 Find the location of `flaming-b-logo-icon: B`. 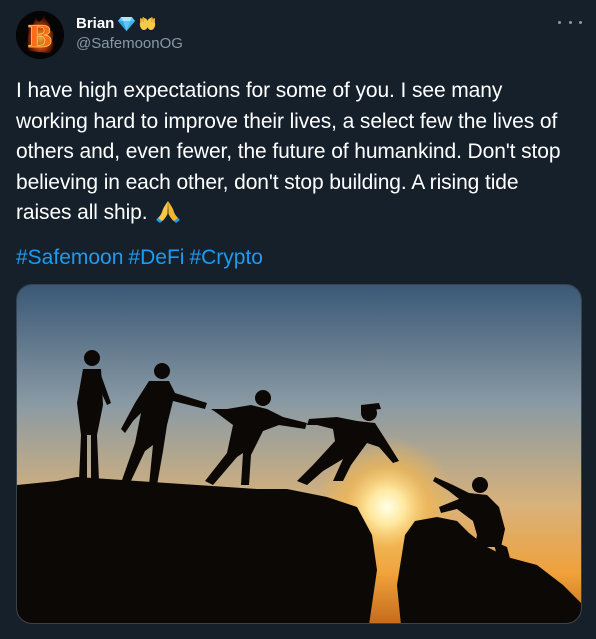

flaming-b-logo-icon: B is located at coordinates (40, 35).